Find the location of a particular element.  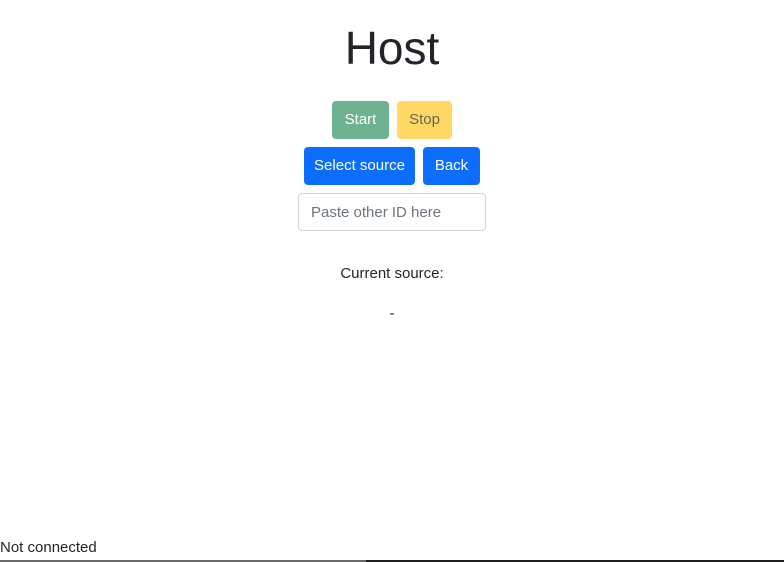

current-source-label: Current source: is located at coordinates (392, 273).